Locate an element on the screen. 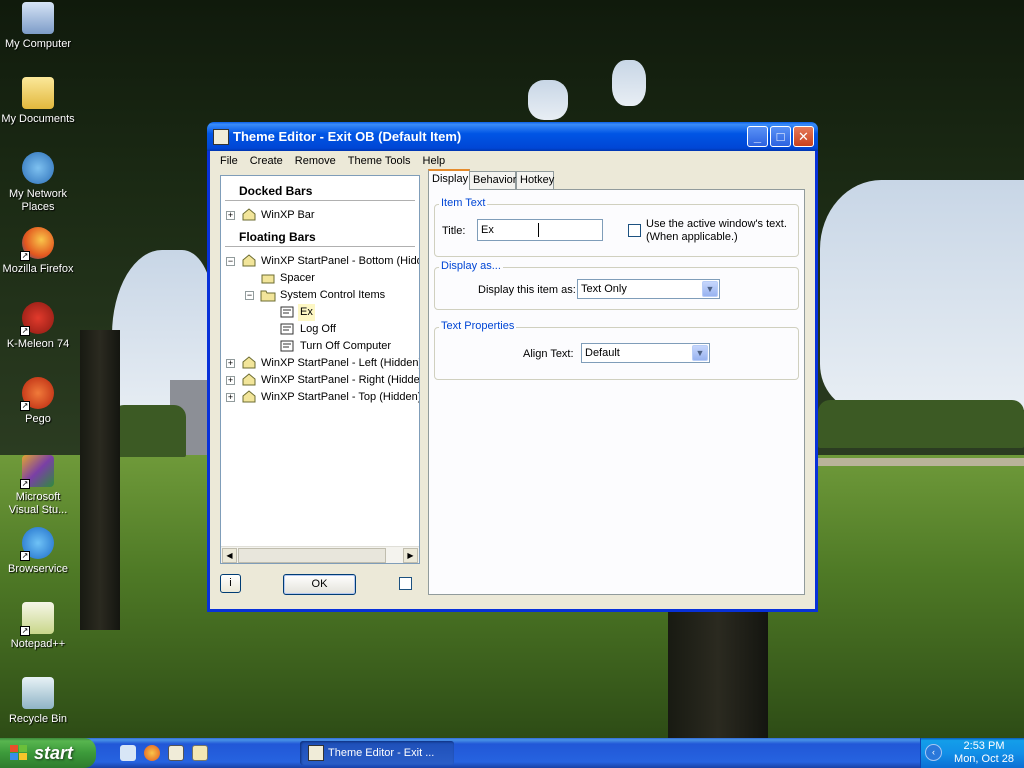 This screenshot has height=768, width=1024. tree-item-system-control-items: − System Control Items is located at coordinates (320, 295).